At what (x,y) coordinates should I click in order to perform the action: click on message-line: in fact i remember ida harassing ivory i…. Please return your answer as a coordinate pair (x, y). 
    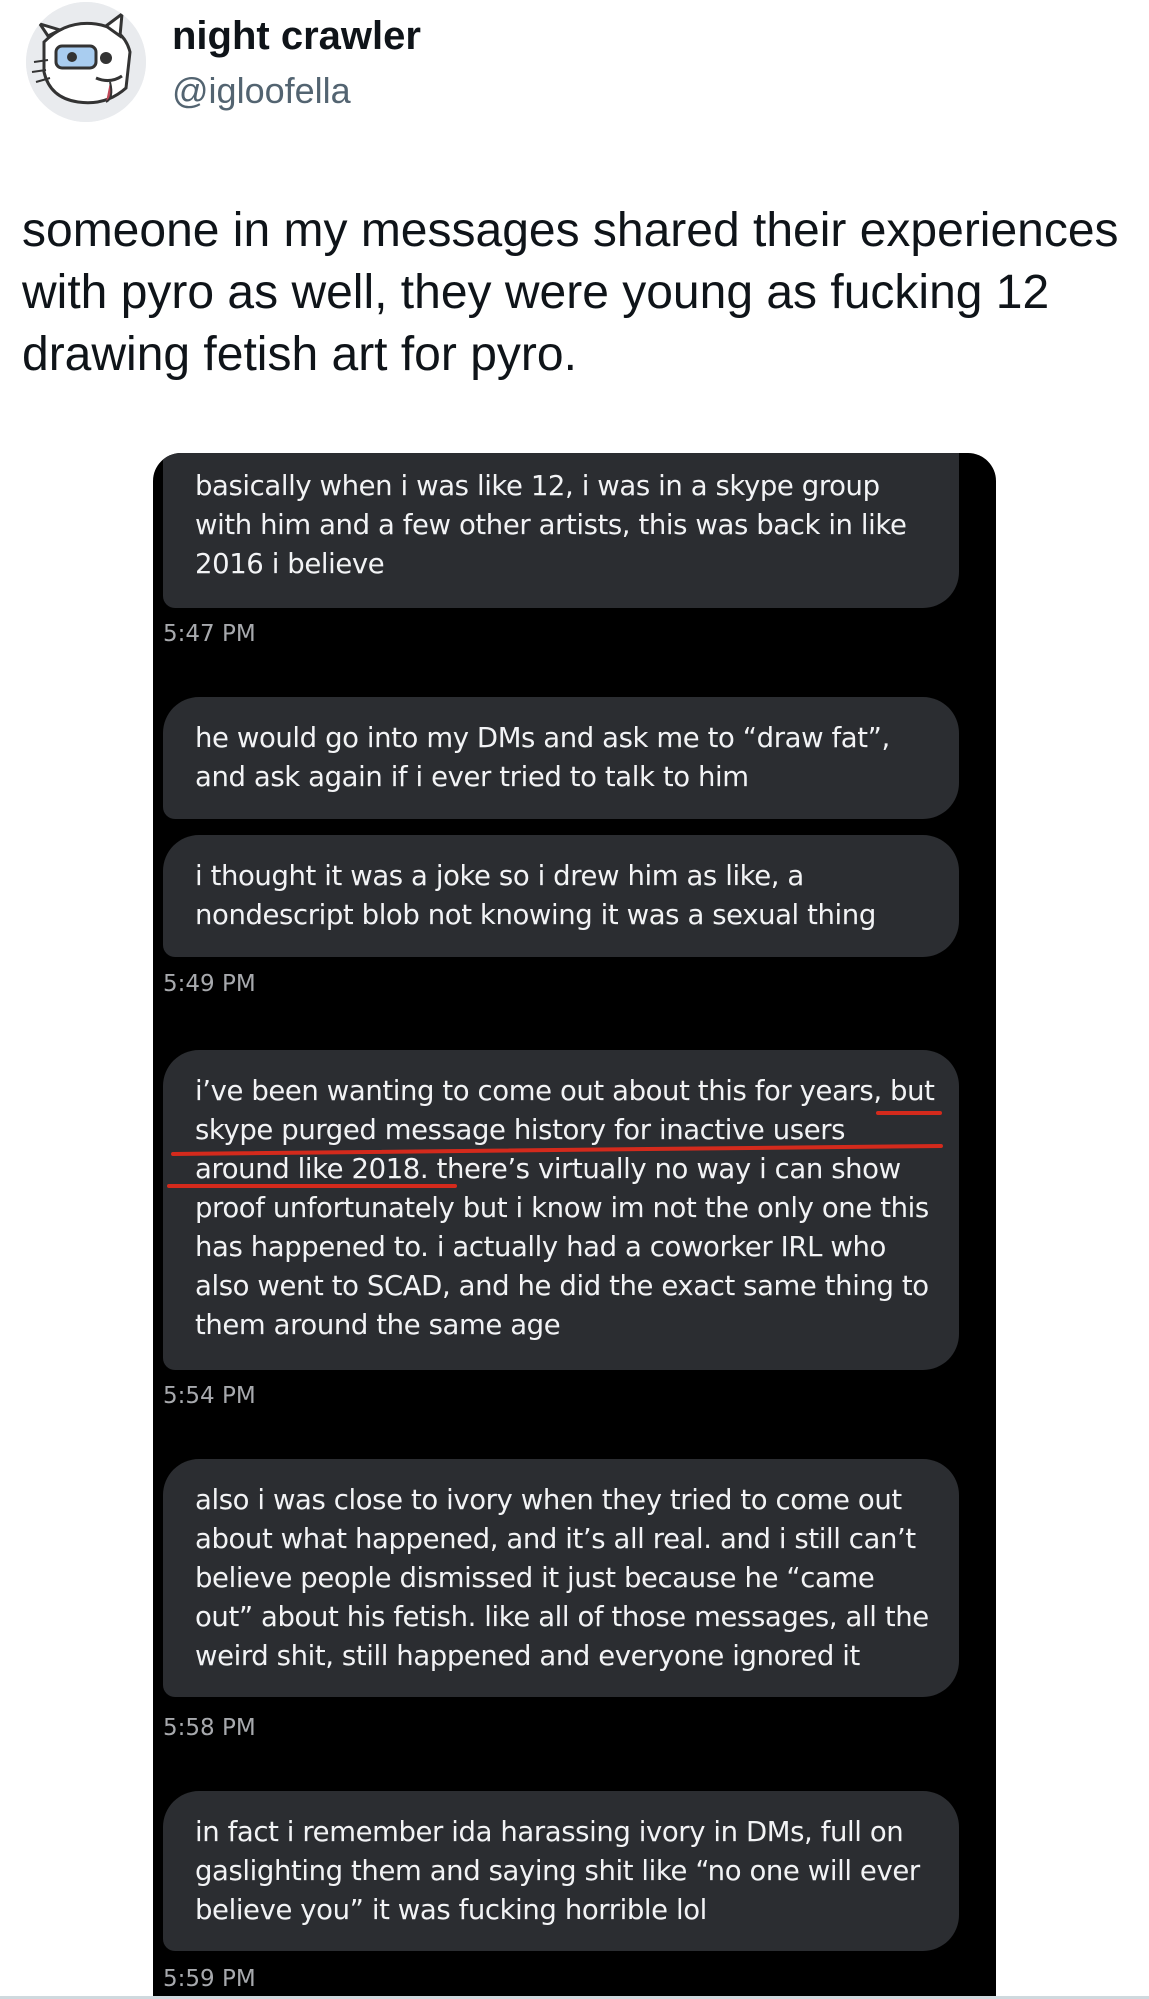
    Looking at the image, I should click on (549, 1832).